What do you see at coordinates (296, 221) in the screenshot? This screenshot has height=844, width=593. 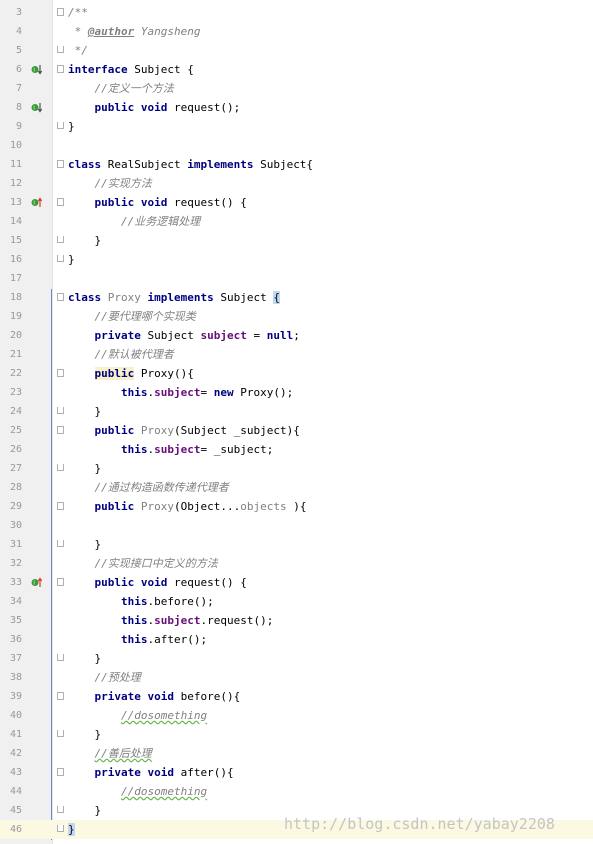 I see `code-line: 14 //业务逻辑处理` at bounding box center [296, 221].